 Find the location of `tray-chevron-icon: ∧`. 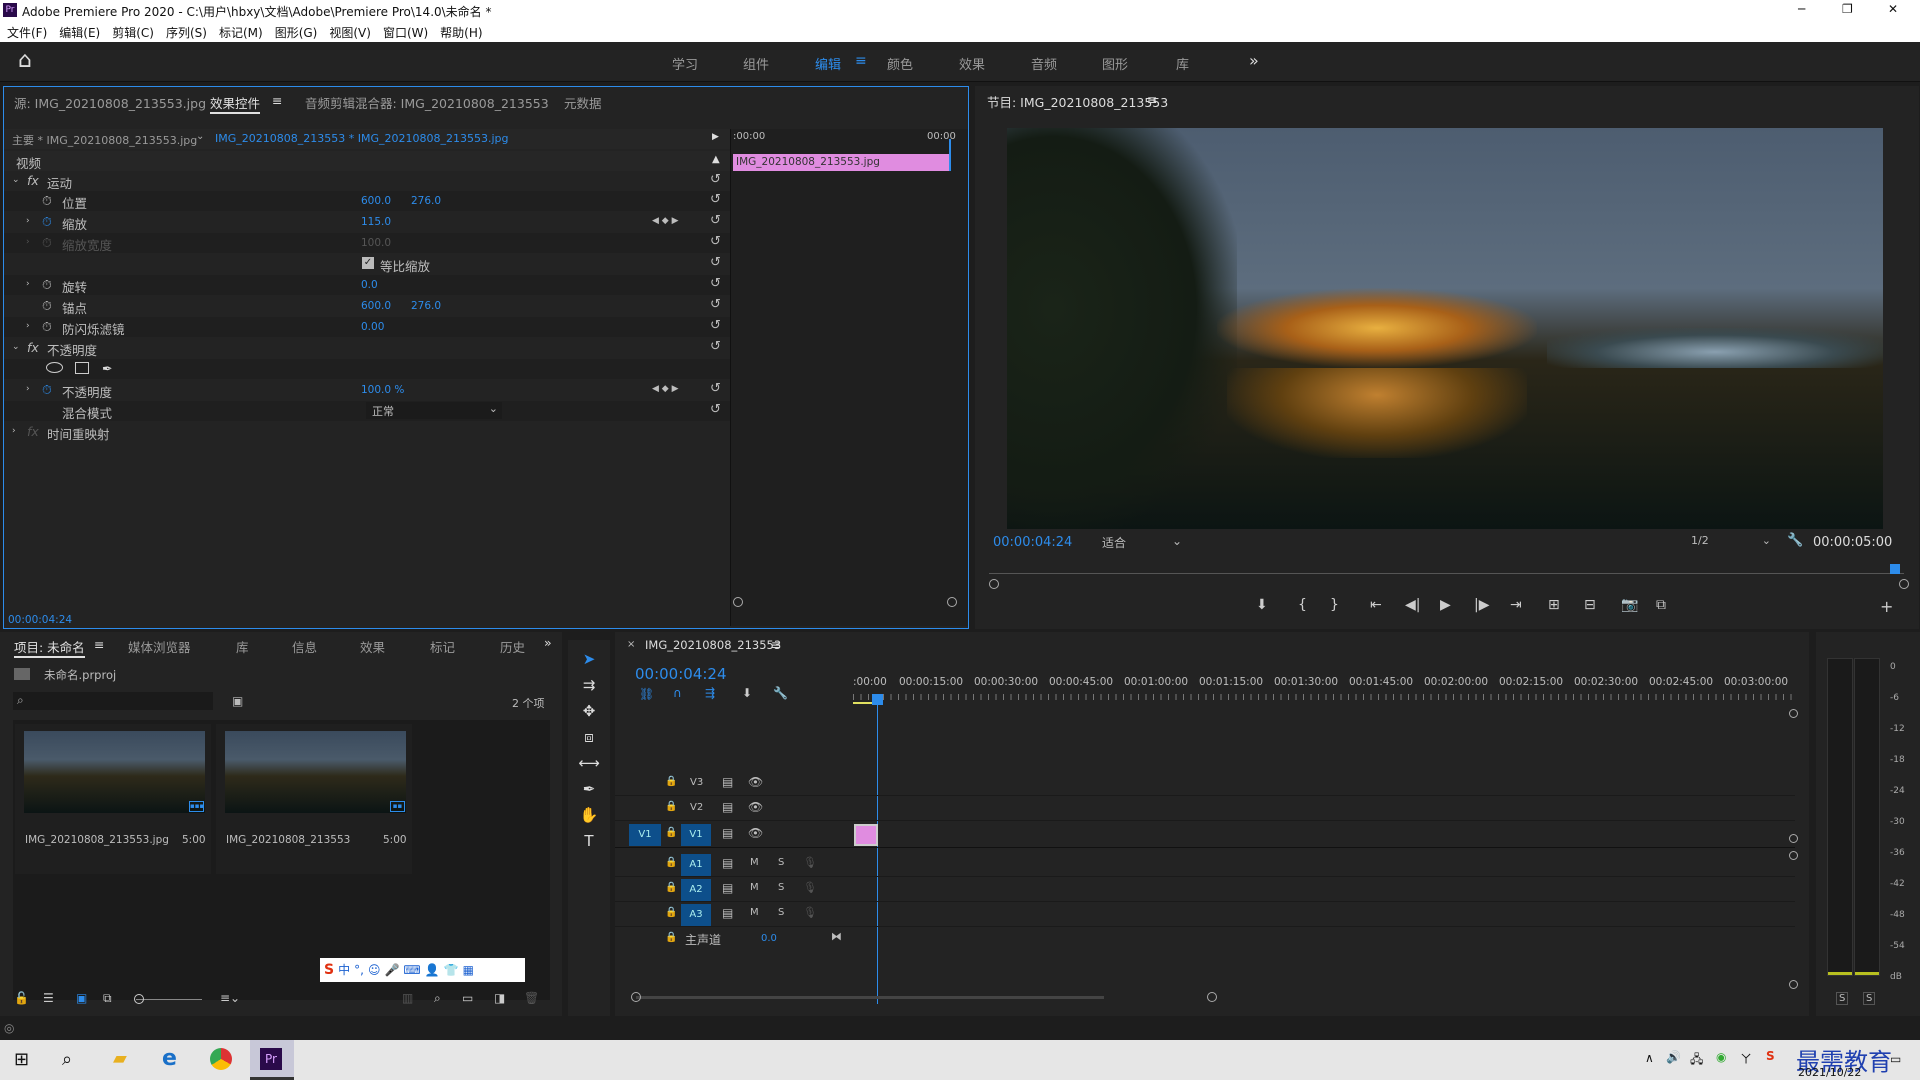

tray-chevron-icon: ∧ is located at coordinates (1649, 1058).